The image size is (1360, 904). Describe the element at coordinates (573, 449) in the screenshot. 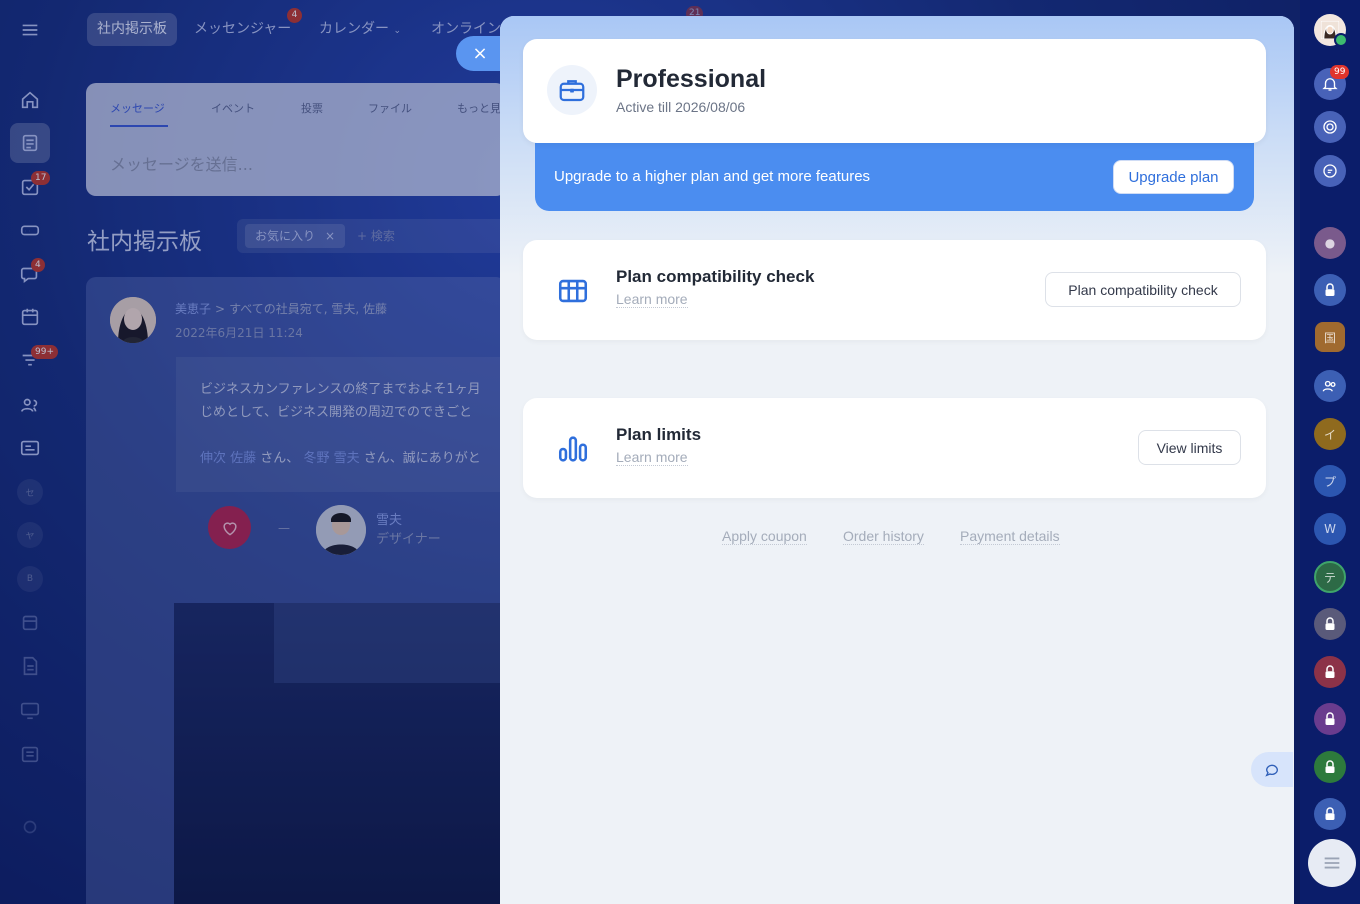

I see `bar-chart-icon` at that location.